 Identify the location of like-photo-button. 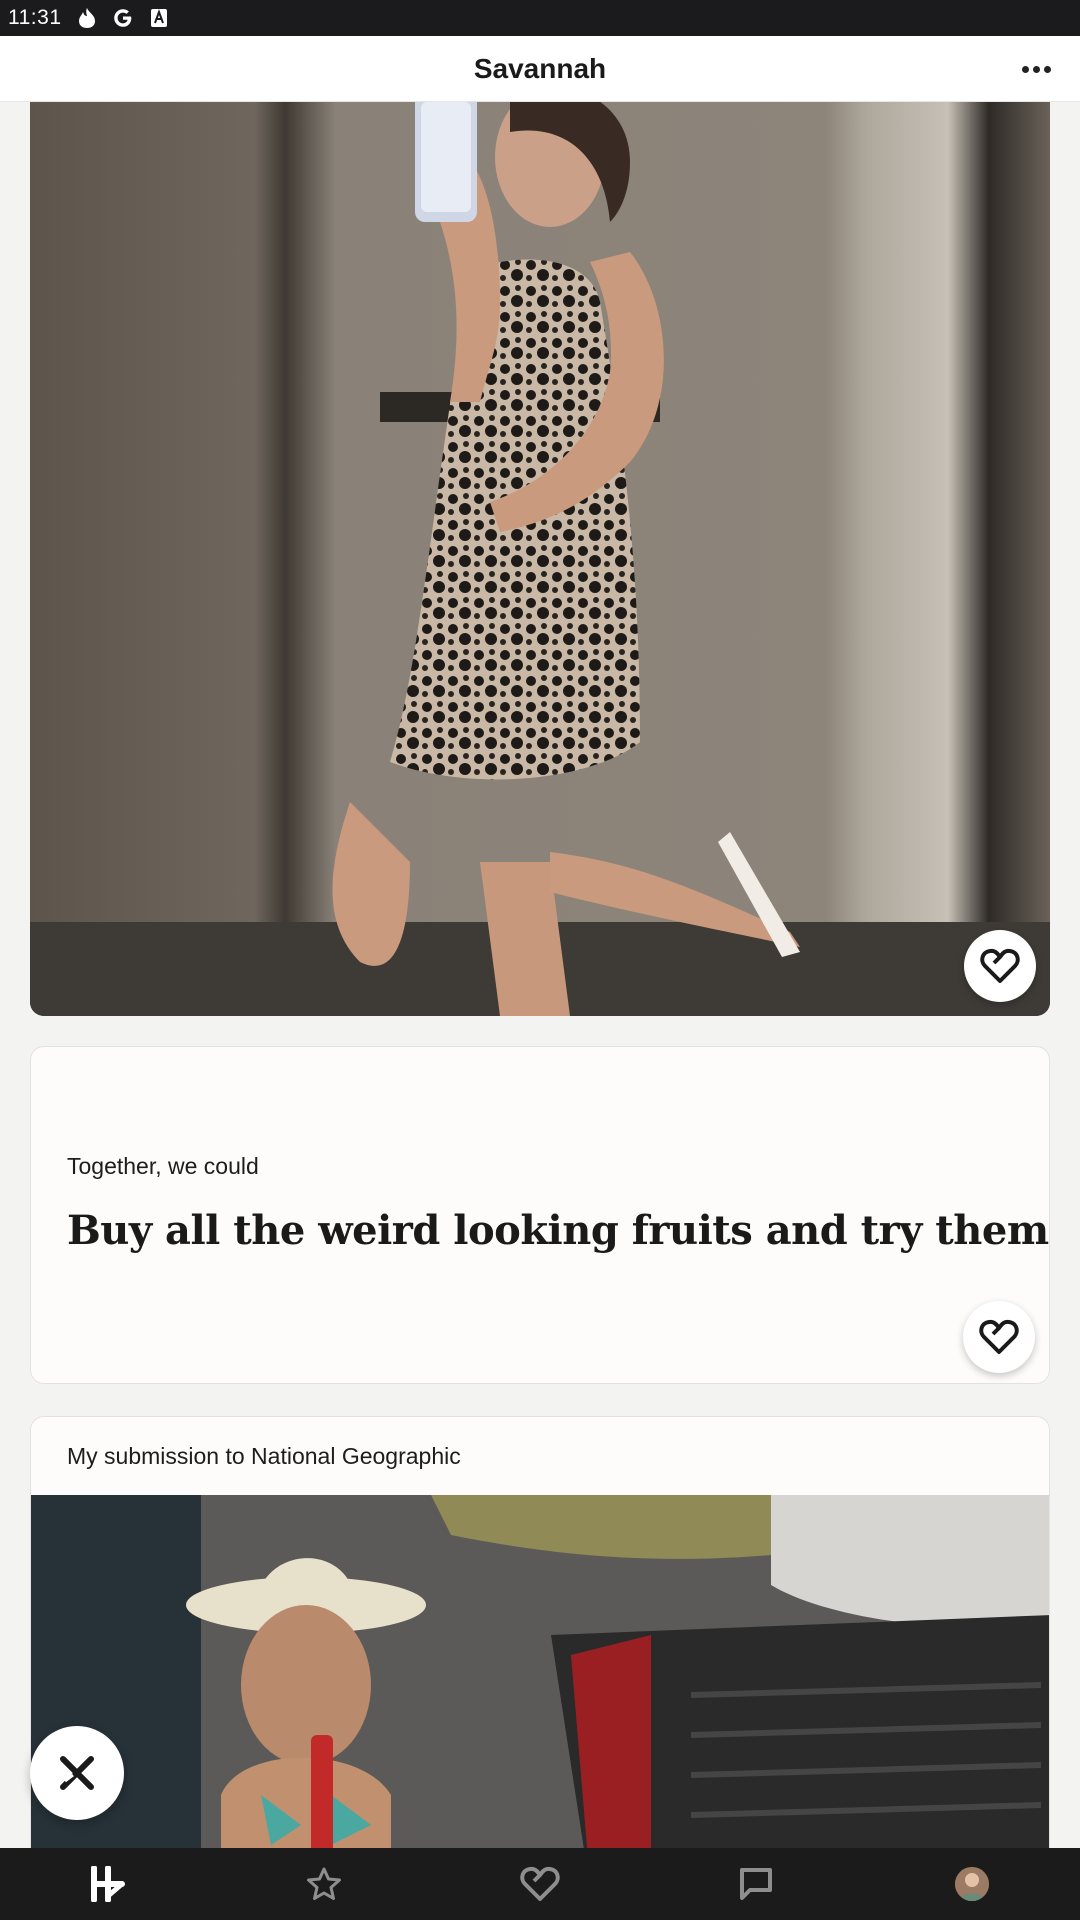
(1000, 966).